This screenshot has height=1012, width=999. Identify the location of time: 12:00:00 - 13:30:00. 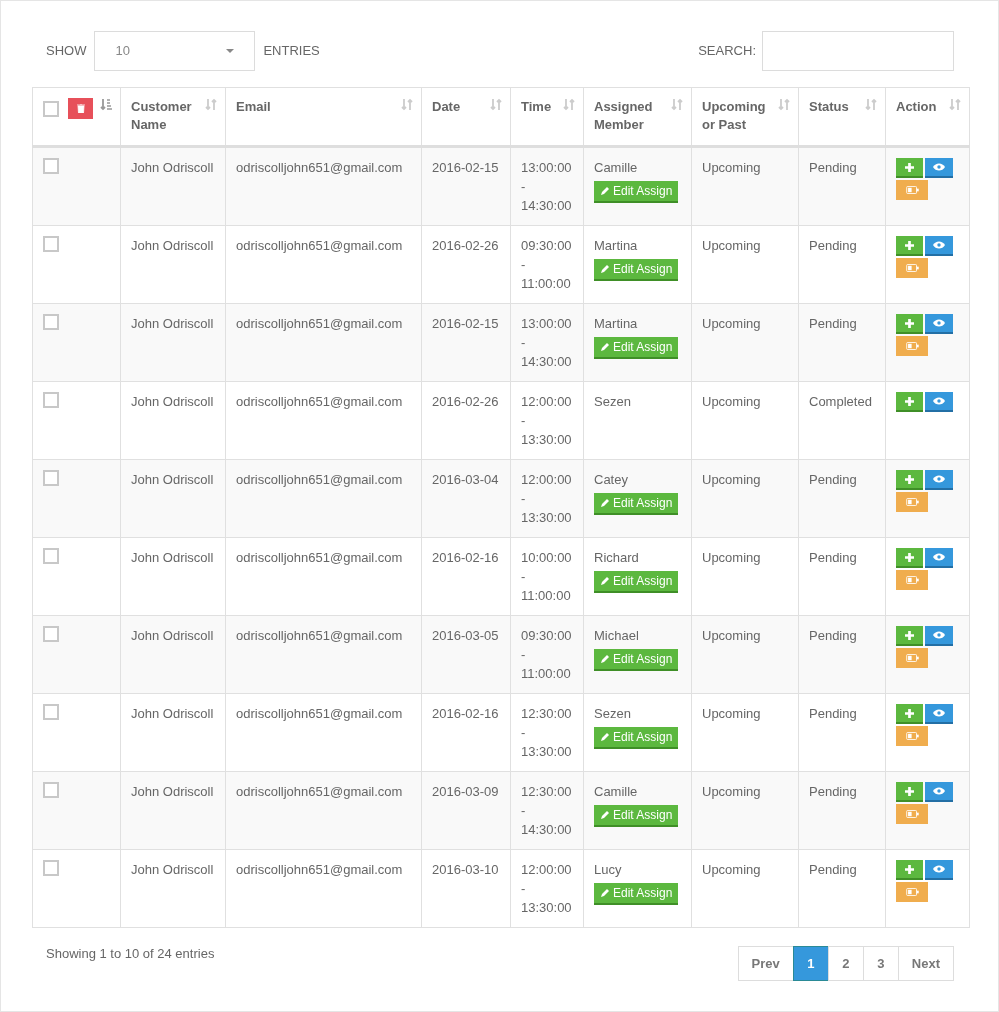
(547, 421).